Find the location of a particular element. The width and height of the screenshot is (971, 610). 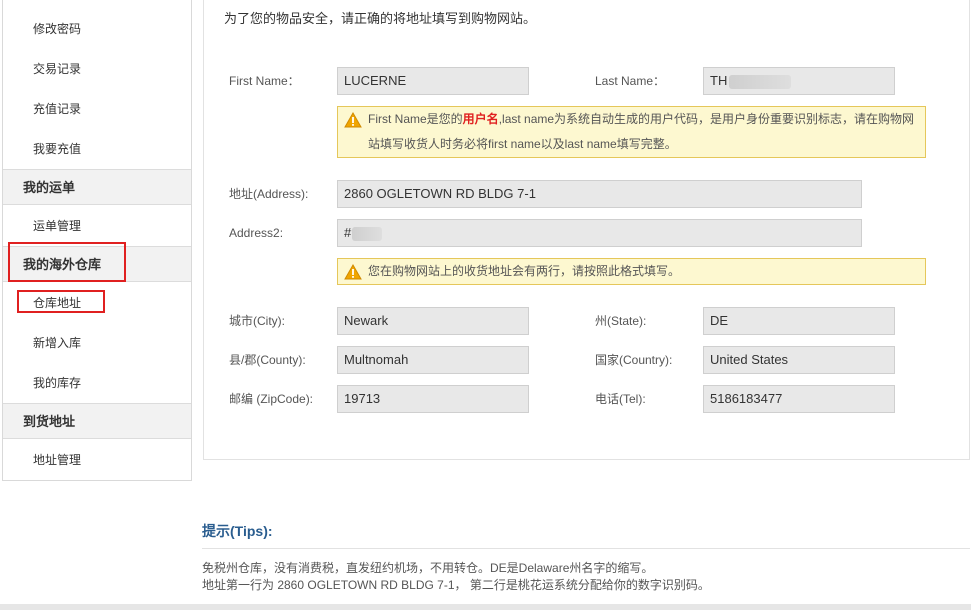

sidebar-item-recharge: 我要充值 is located at coordinates (97, 149).